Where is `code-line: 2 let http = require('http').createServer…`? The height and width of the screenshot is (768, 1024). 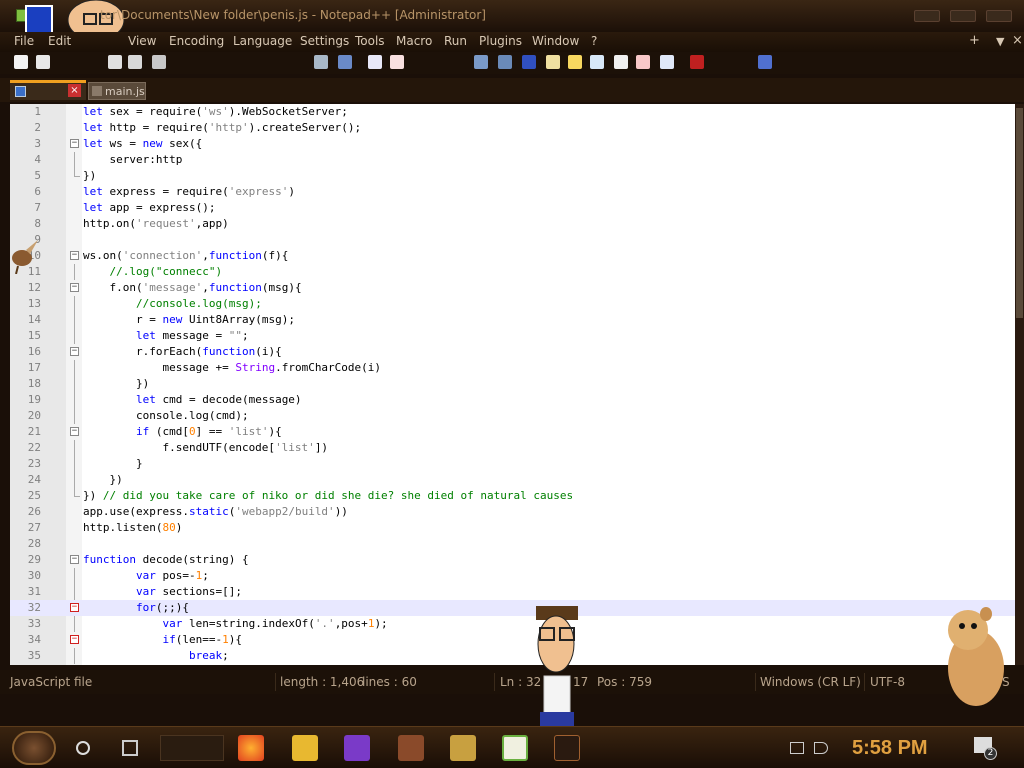
code-line: 2 let http = require('http').createServer… is located at coordinates (512, 128).